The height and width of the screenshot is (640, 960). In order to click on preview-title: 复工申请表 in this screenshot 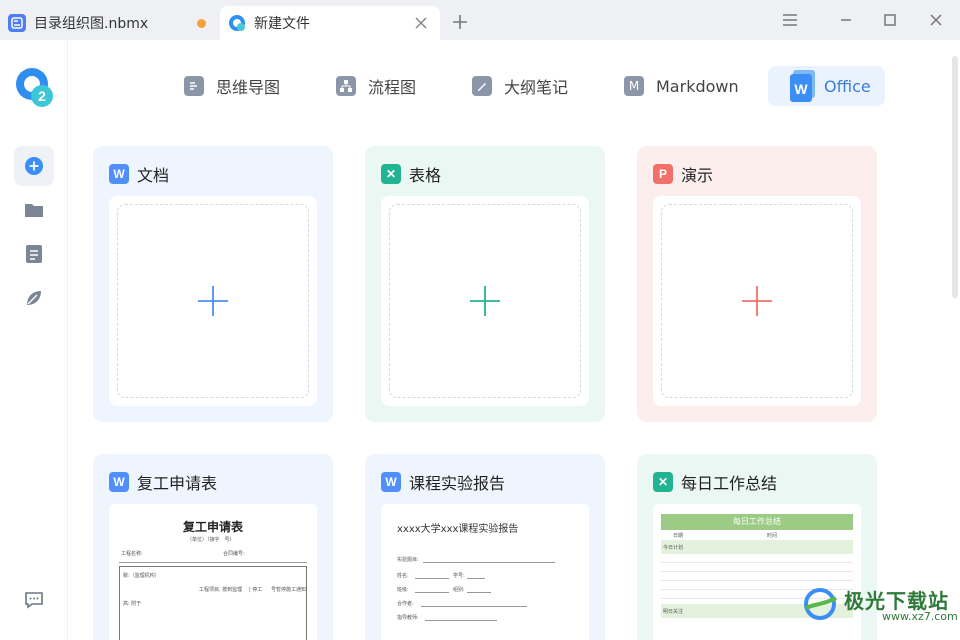, I will do `click(212, 527)`.